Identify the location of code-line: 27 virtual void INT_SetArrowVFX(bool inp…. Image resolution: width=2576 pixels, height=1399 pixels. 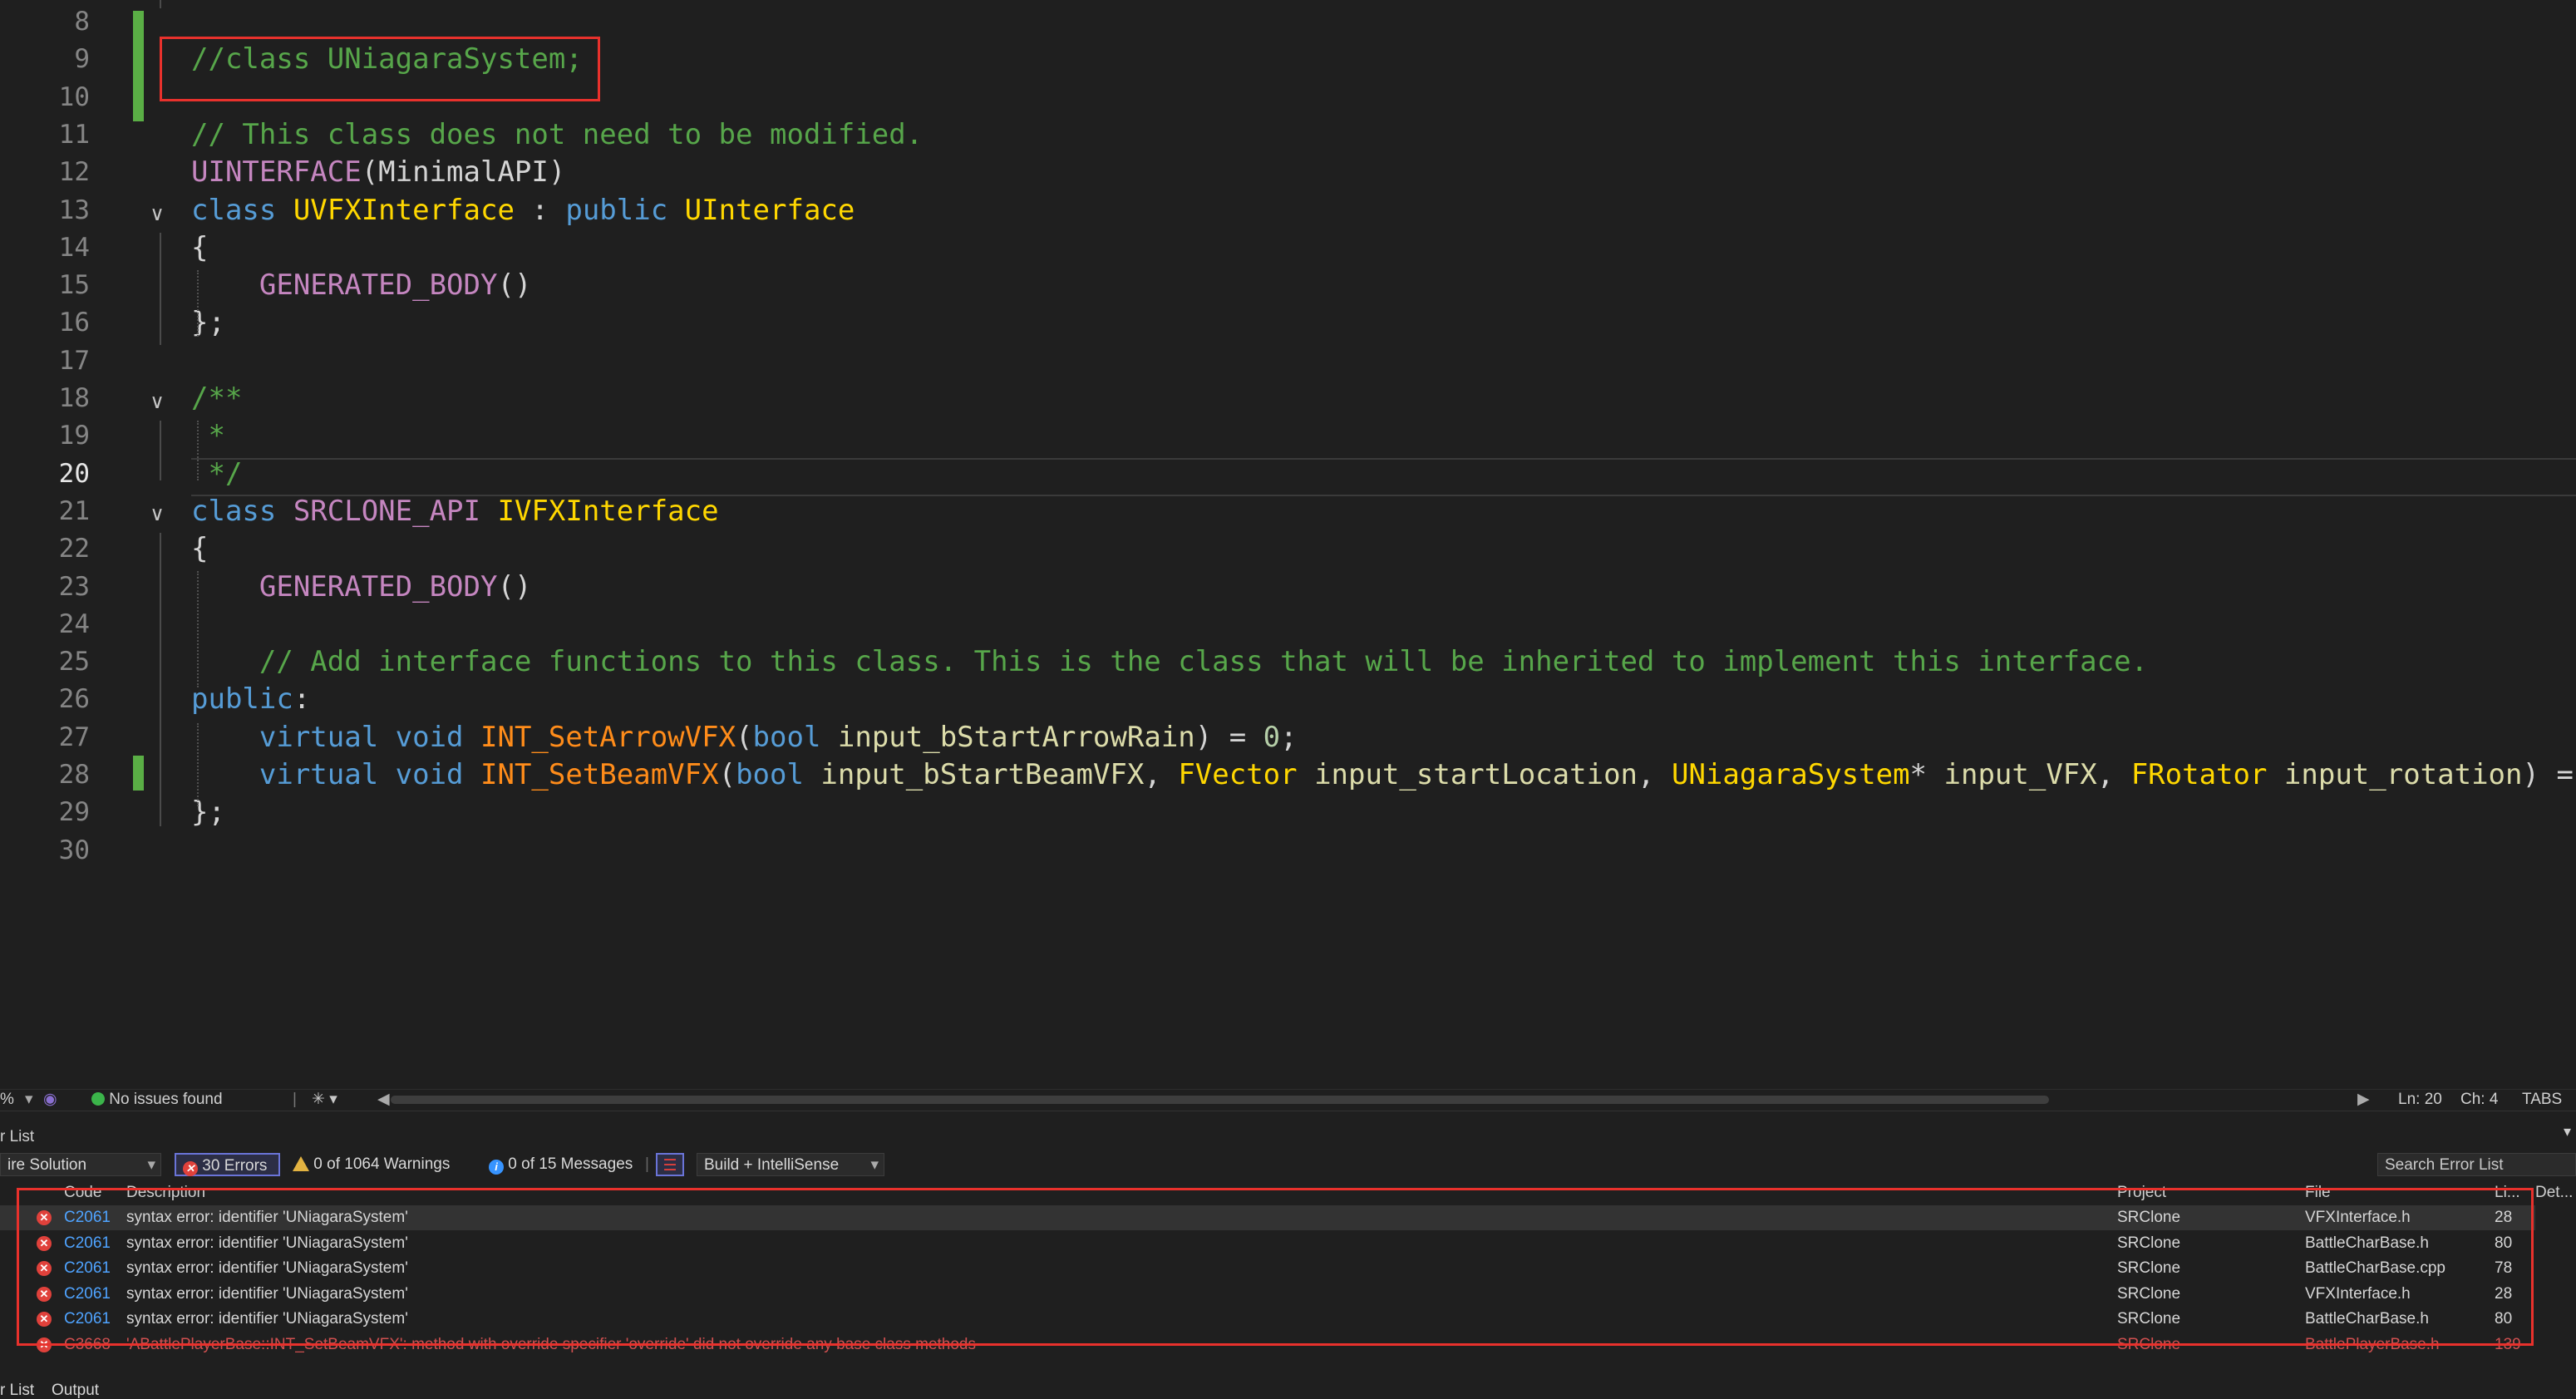
(1288, 737).